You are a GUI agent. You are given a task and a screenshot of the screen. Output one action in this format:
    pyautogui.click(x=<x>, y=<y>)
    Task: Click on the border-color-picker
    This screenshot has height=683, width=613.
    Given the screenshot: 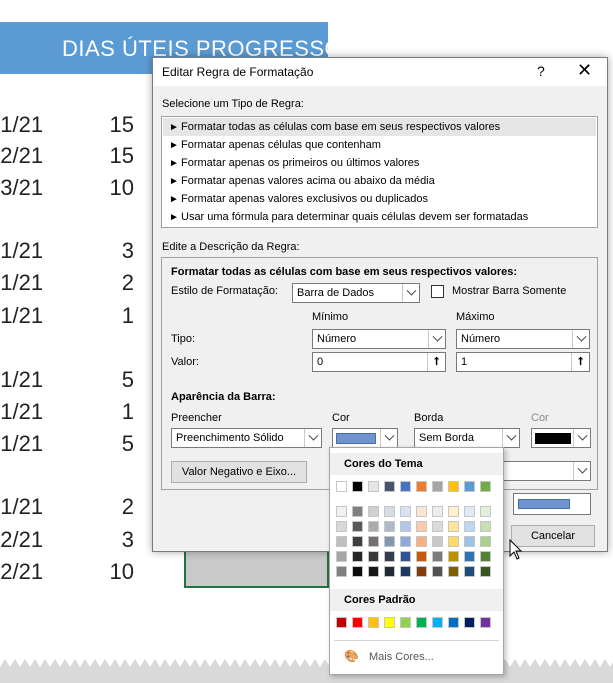 What is the action you would take?
    pyautogui.click(x=561, y=438)
    